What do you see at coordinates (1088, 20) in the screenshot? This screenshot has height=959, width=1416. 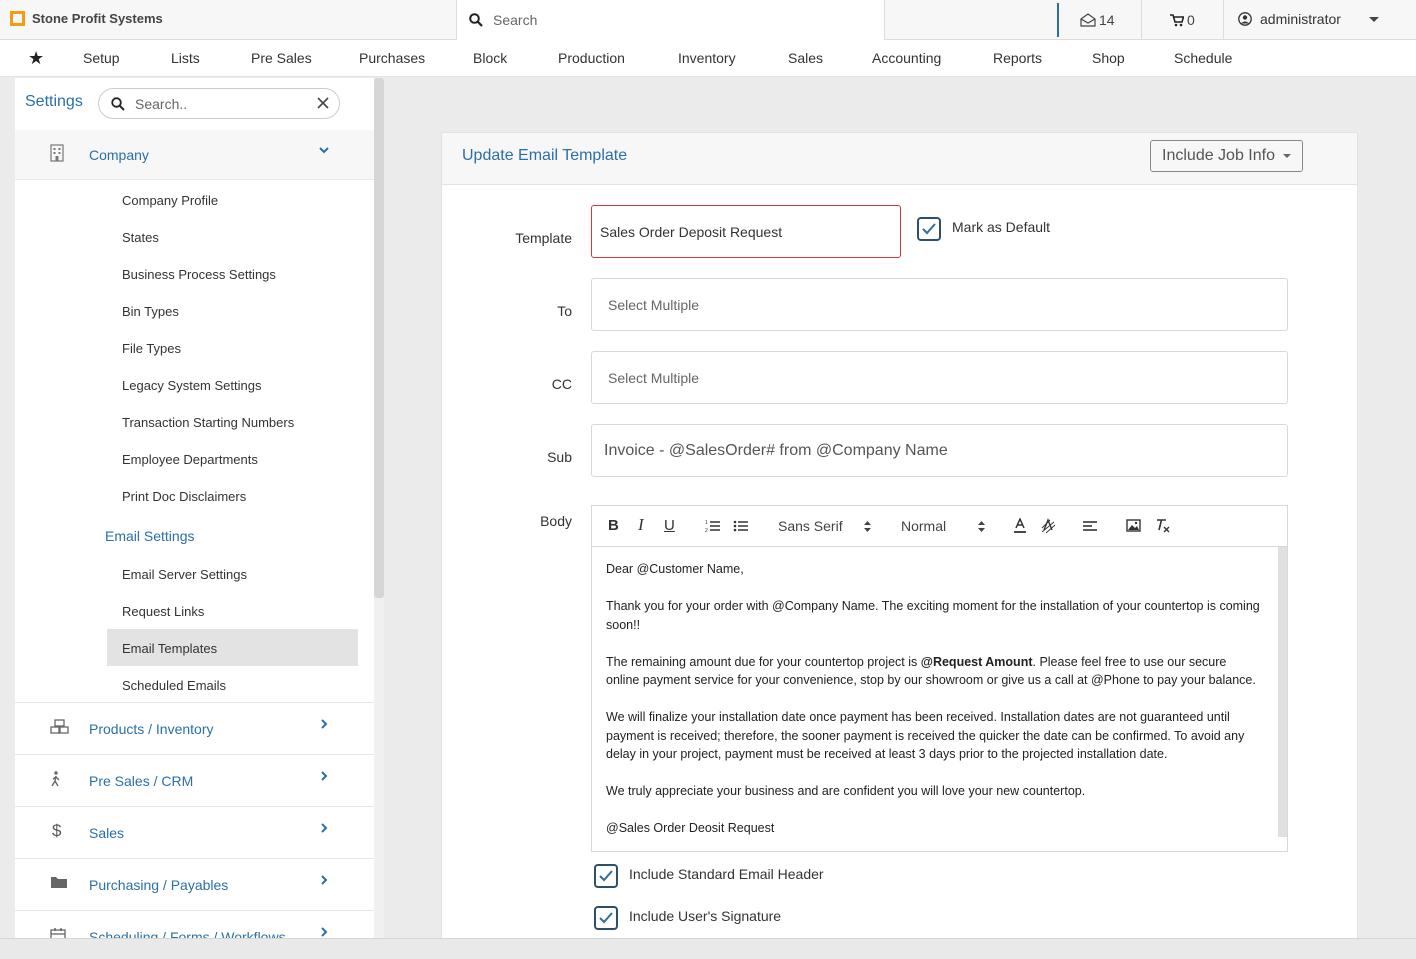 I see `envelope-icon` at bounding box center [1088, 20].